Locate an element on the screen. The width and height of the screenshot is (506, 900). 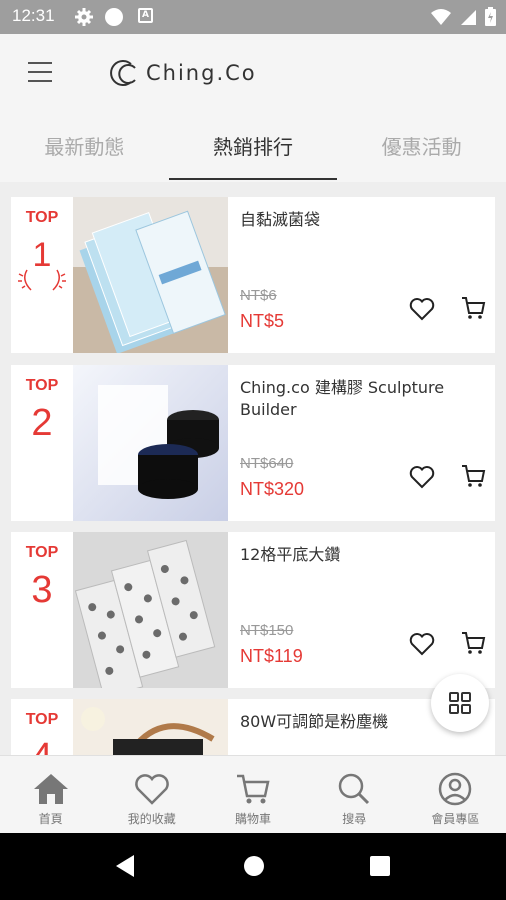
bottom-nav: 首頁 我的收藏 購物車 搜尋 會員專區 is located at coordinates (253, 794).